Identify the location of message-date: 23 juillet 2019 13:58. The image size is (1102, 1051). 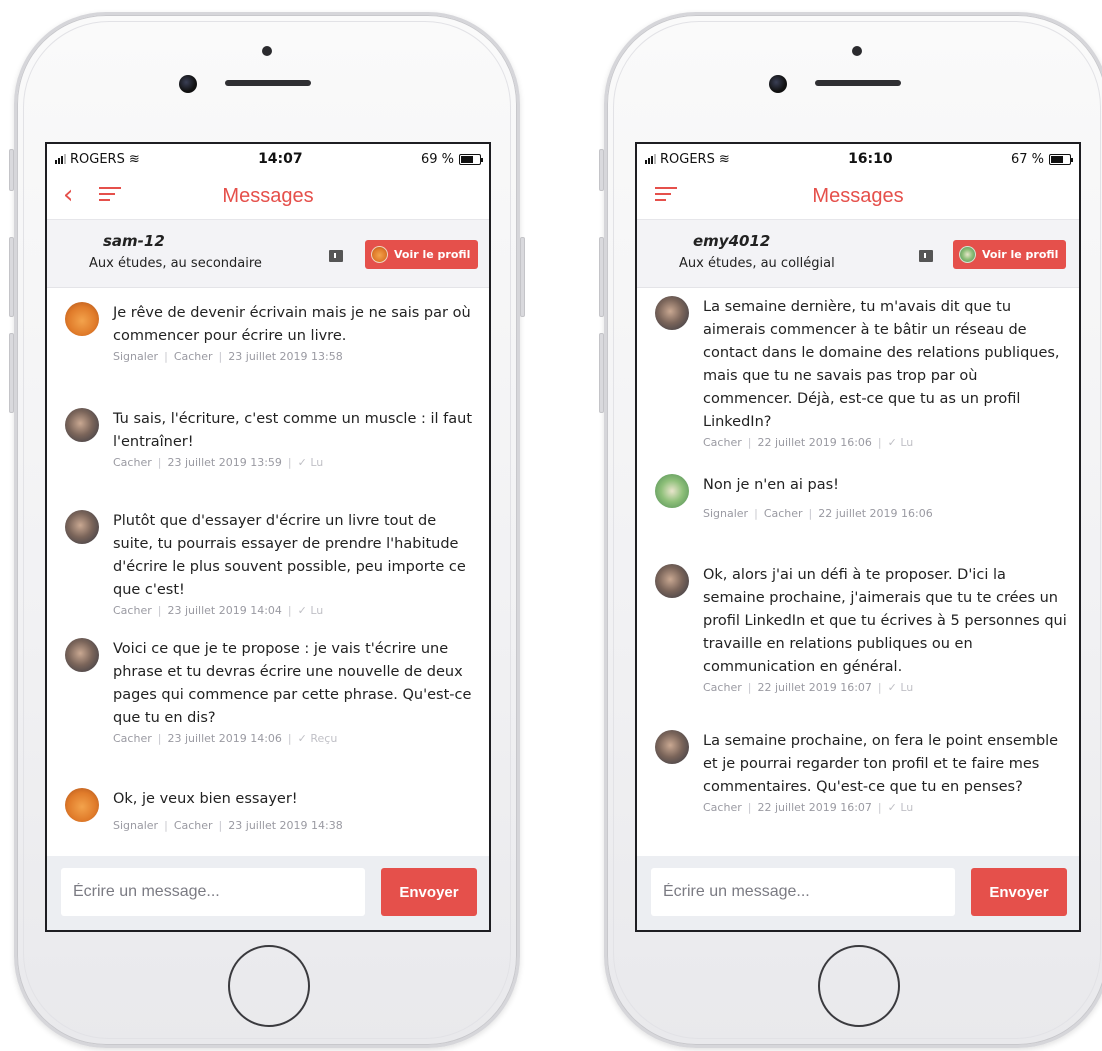
(285, 356).